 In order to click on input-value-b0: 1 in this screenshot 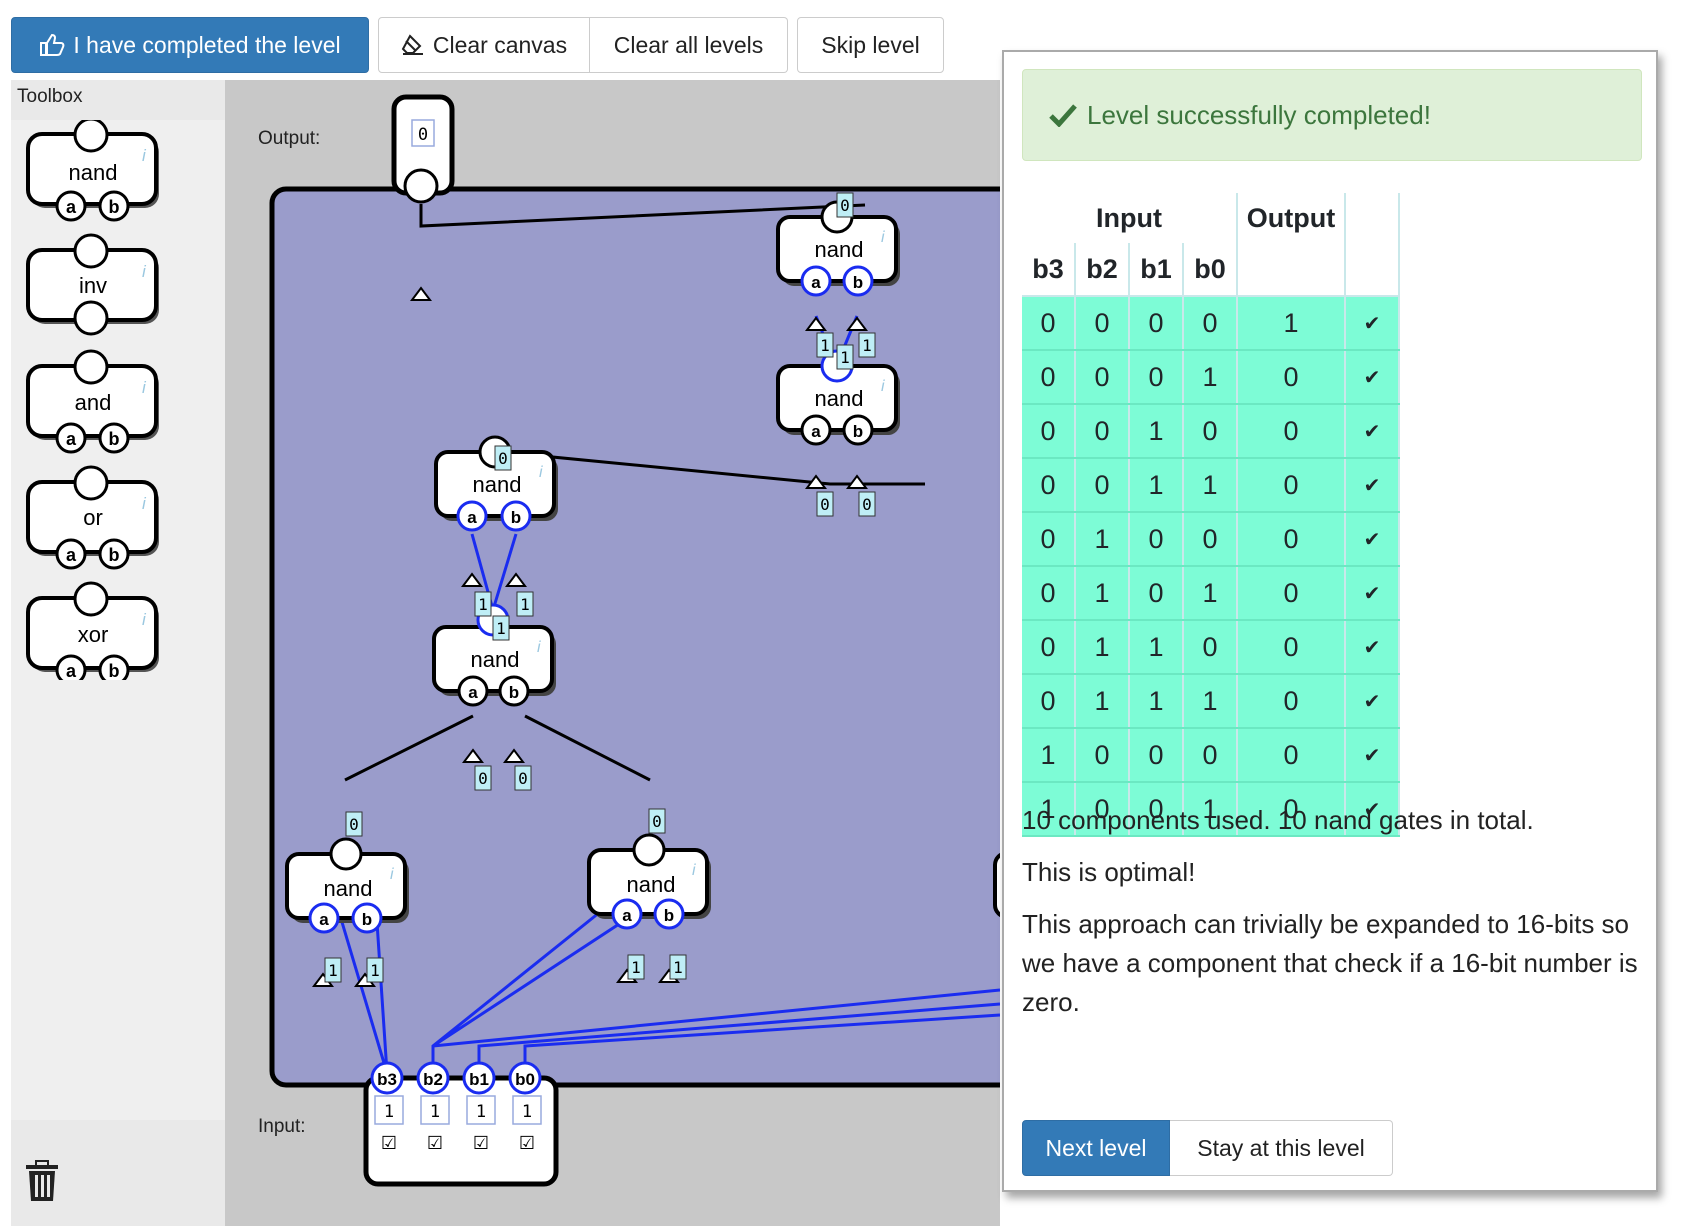, I will do `click(527, 1112)`.